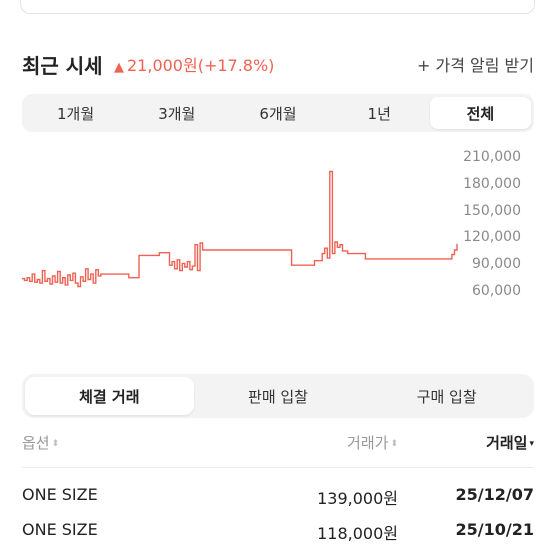 The height and width of the screenshot is (555, 555). I want to click on table-header: 옵션 ⬍ 거래가 ⬍ 거래일 ▾, so click(278, 444).